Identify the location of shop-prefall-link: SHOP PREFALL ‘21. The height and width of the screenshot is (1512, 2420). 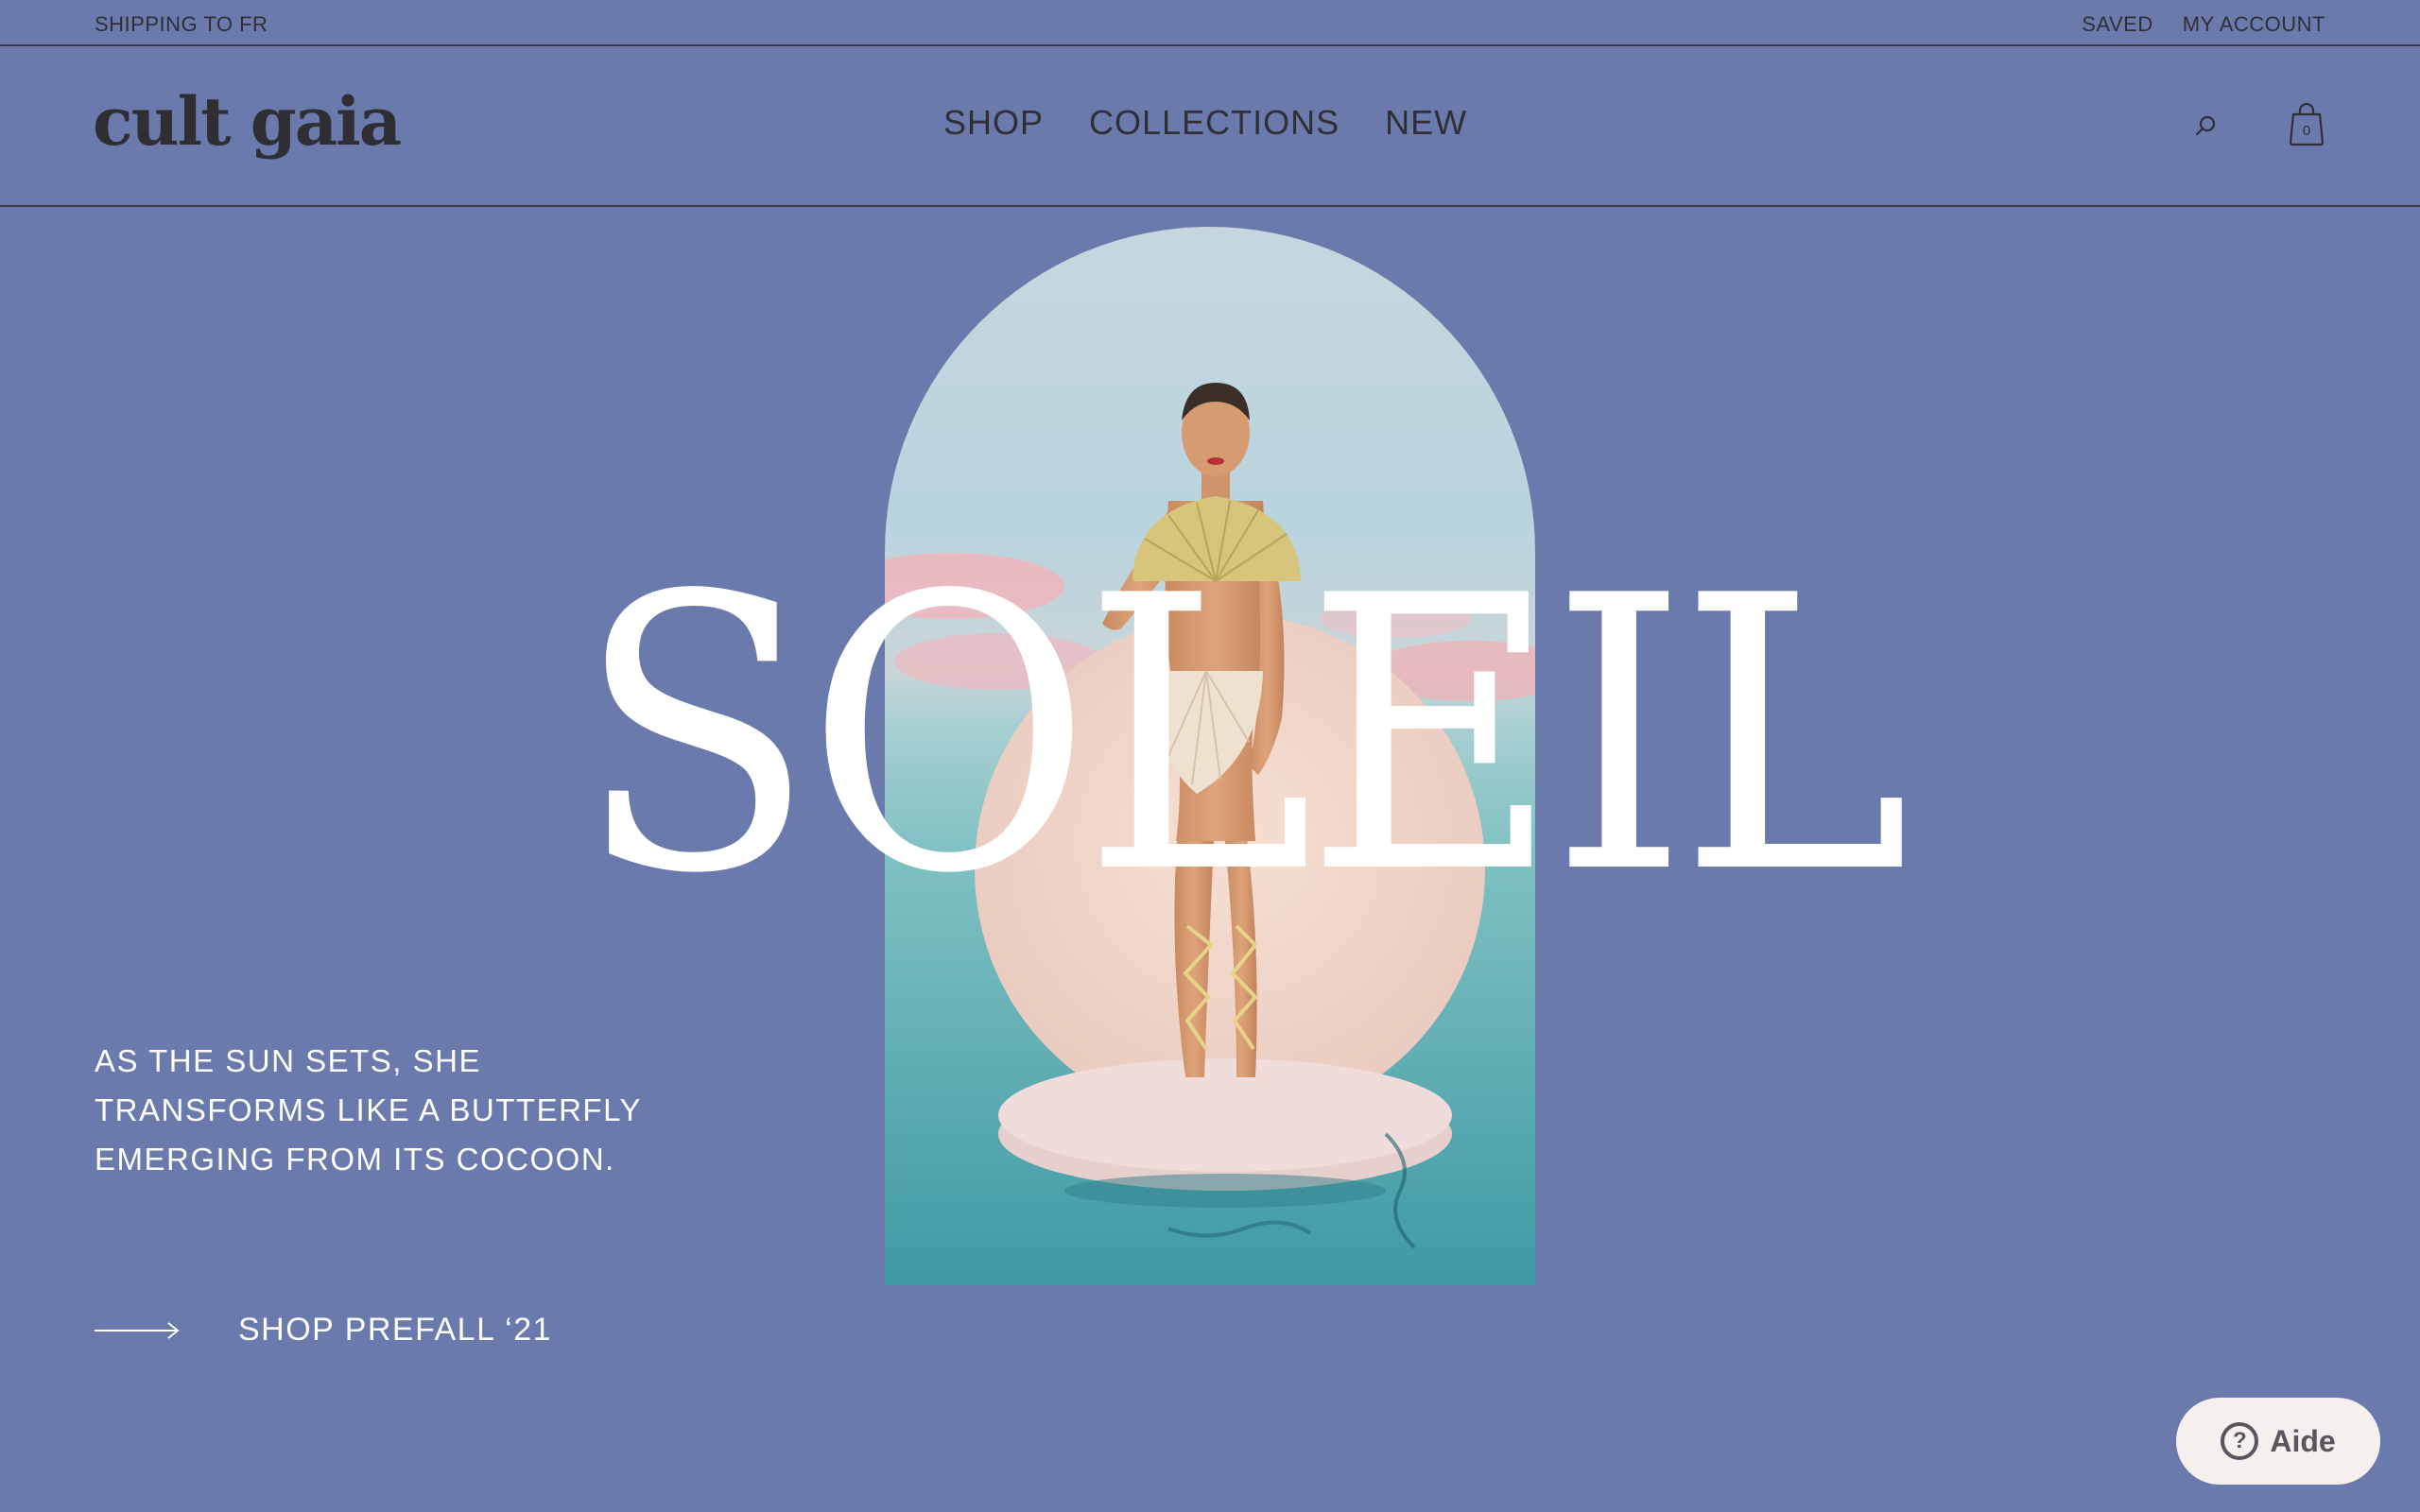
(323, 1330).